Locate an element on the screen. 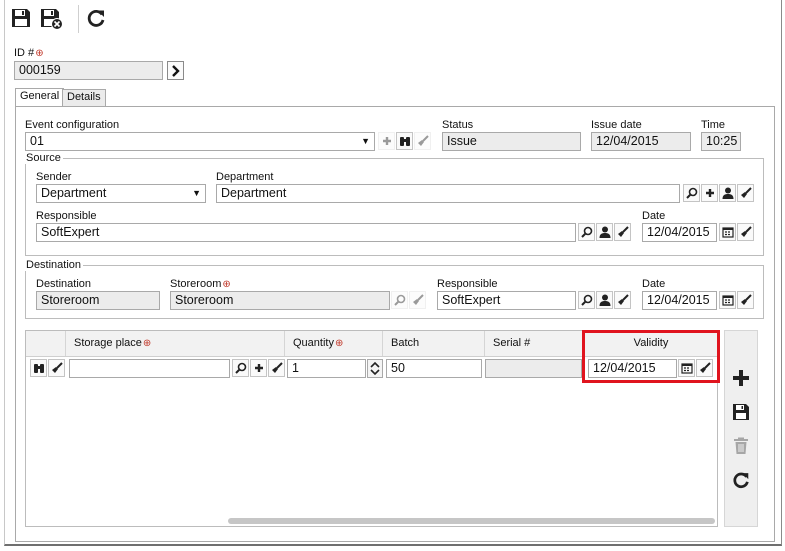 The image size is (785, 551). department-user-button is located at coordinates (727, 193).